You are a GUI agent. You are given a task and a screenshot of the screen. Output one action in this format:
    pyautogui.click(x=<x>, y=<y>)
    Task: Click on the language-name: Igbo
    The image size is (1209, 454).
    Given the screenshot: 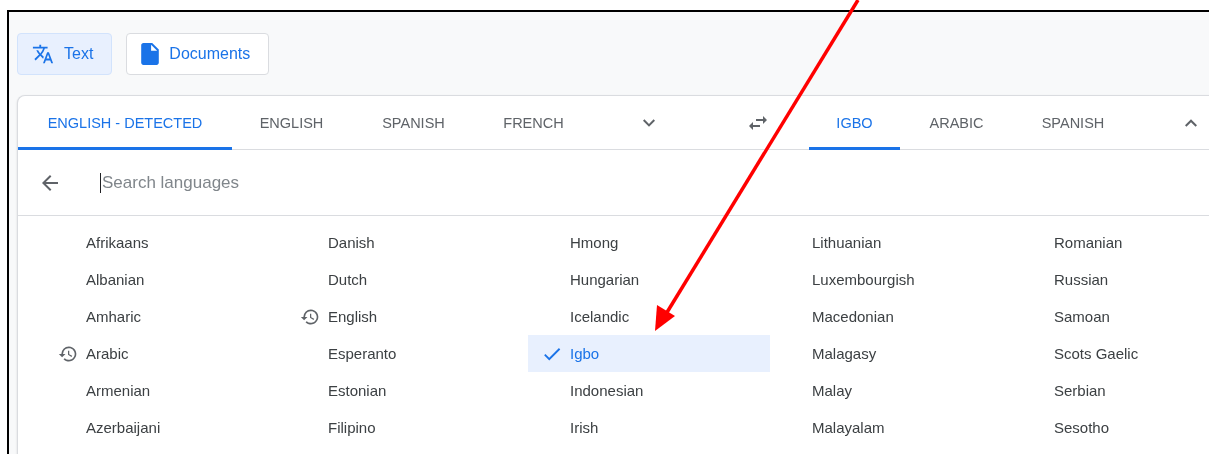 What is the action you would take?
    pyautogui.click(x=585, y=353)
    